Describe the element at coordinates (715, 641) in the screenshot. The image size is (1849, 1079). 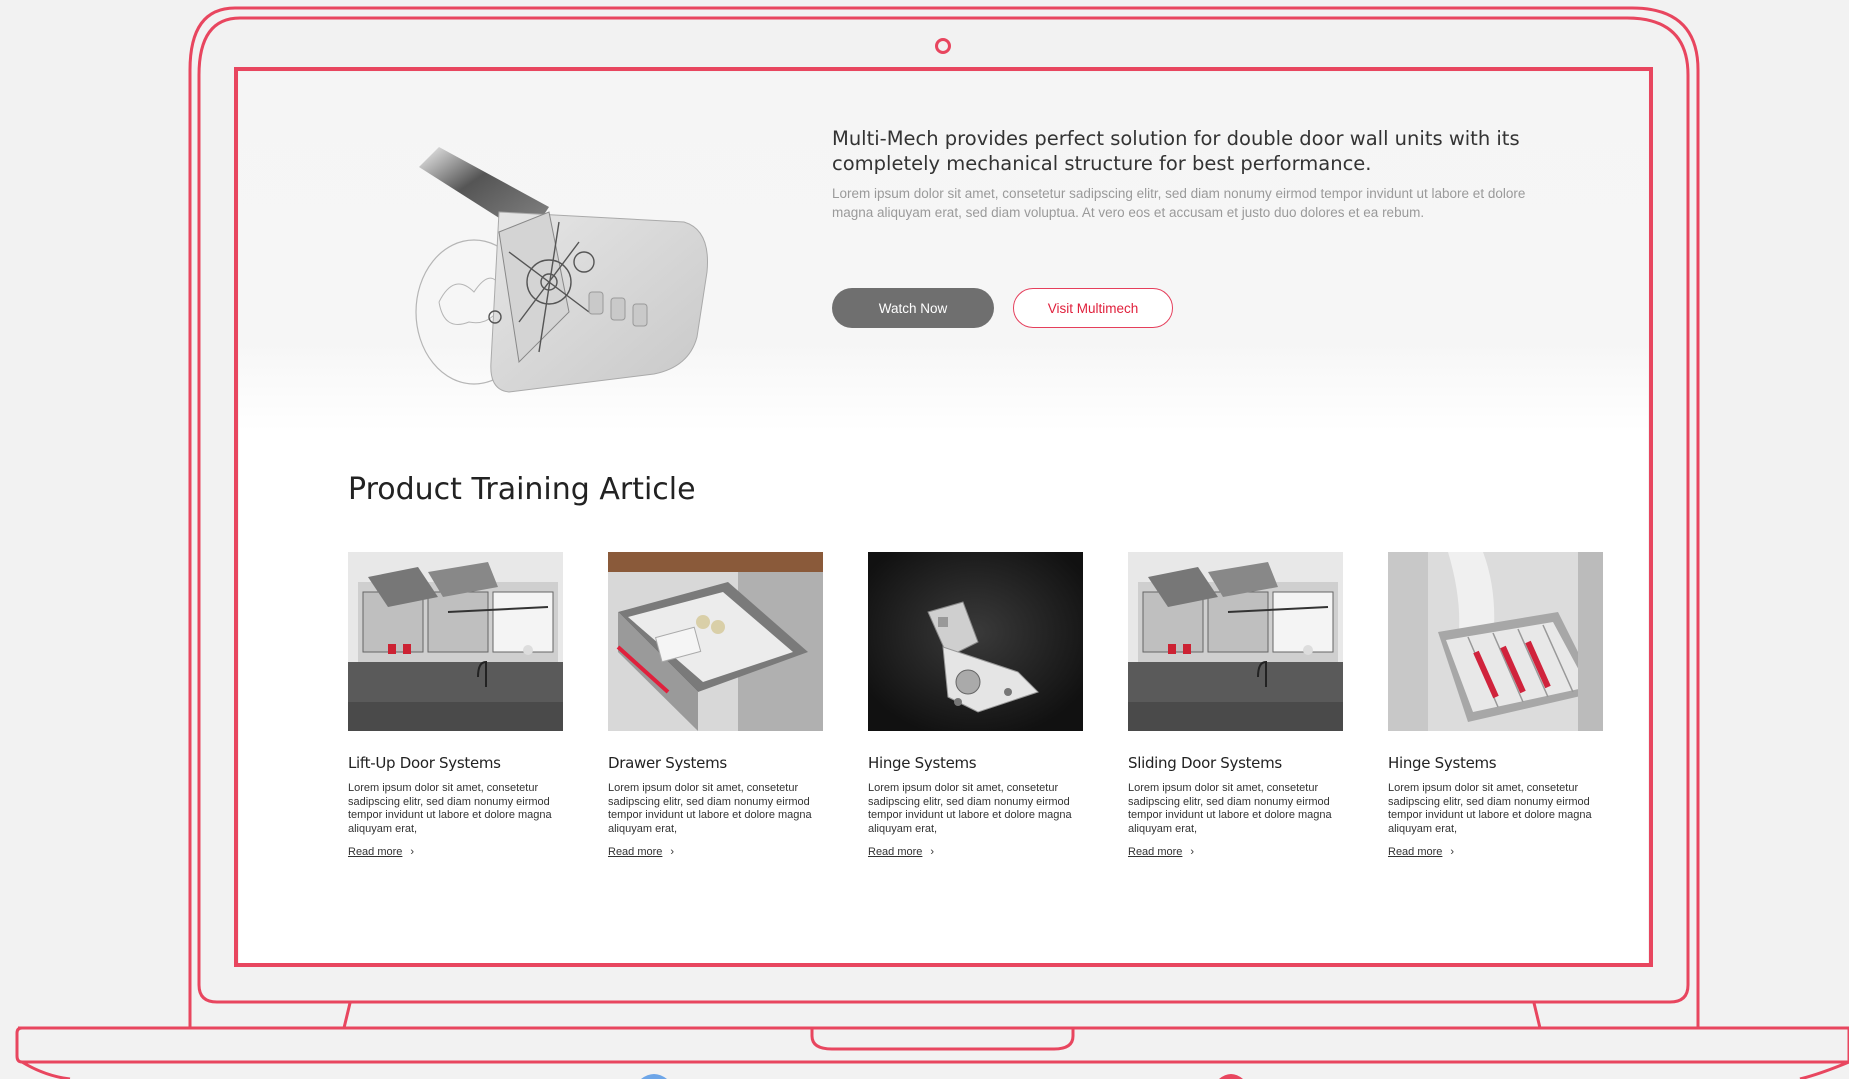
I see `drawer-systems-image` at that location.